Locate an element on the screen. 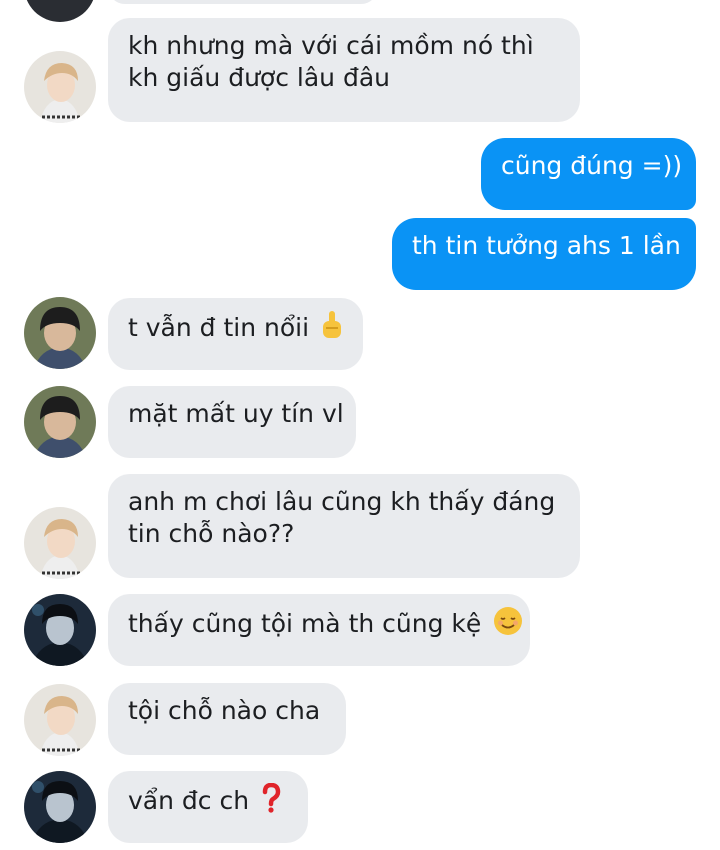 This screenshot has height=850, width=720. message-line: anh m chơi lâu cũng kh thấy đáng is located at coordinates (342, 501).